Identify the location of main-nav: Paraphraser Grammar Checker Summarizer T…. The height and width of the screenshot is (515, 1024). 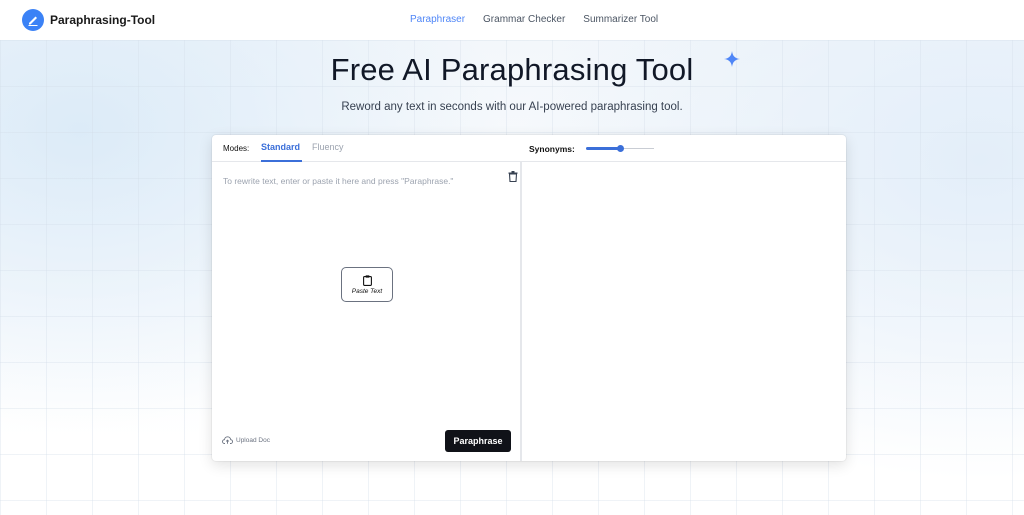
(543, 19).